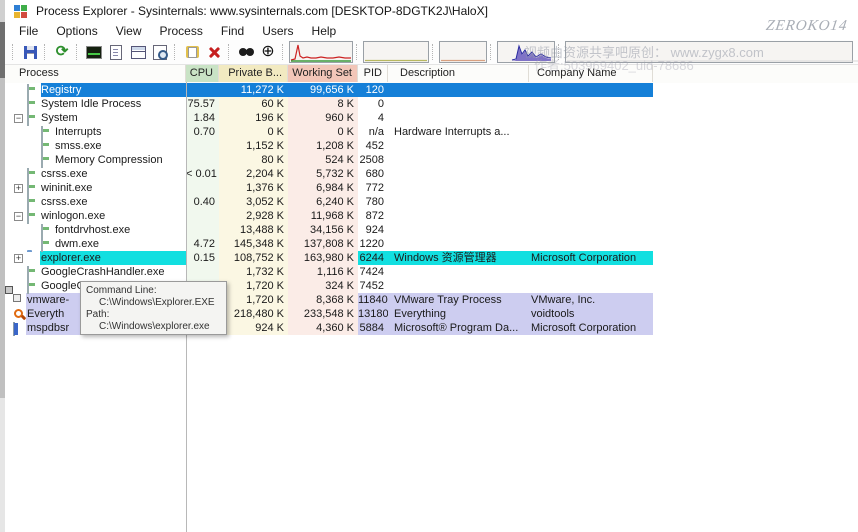 Image resolution: width=858 pixels, height=532 pixels. Describe the element at coordinates (526, 52) in the screenshot. I see `io-graph` at that location.